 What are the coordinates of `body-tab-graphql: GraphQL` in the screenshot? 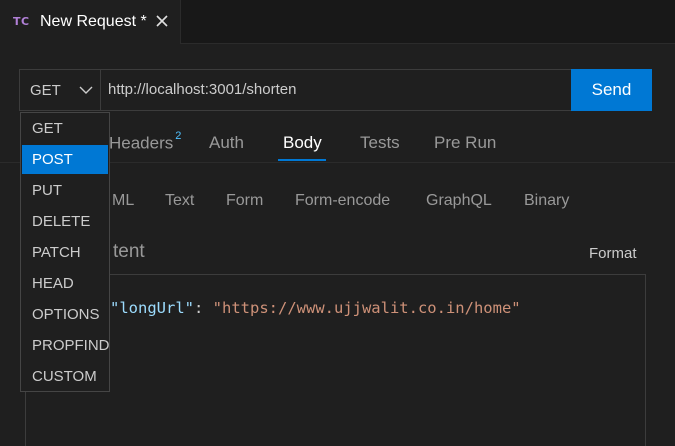 It's located at (459, 201).